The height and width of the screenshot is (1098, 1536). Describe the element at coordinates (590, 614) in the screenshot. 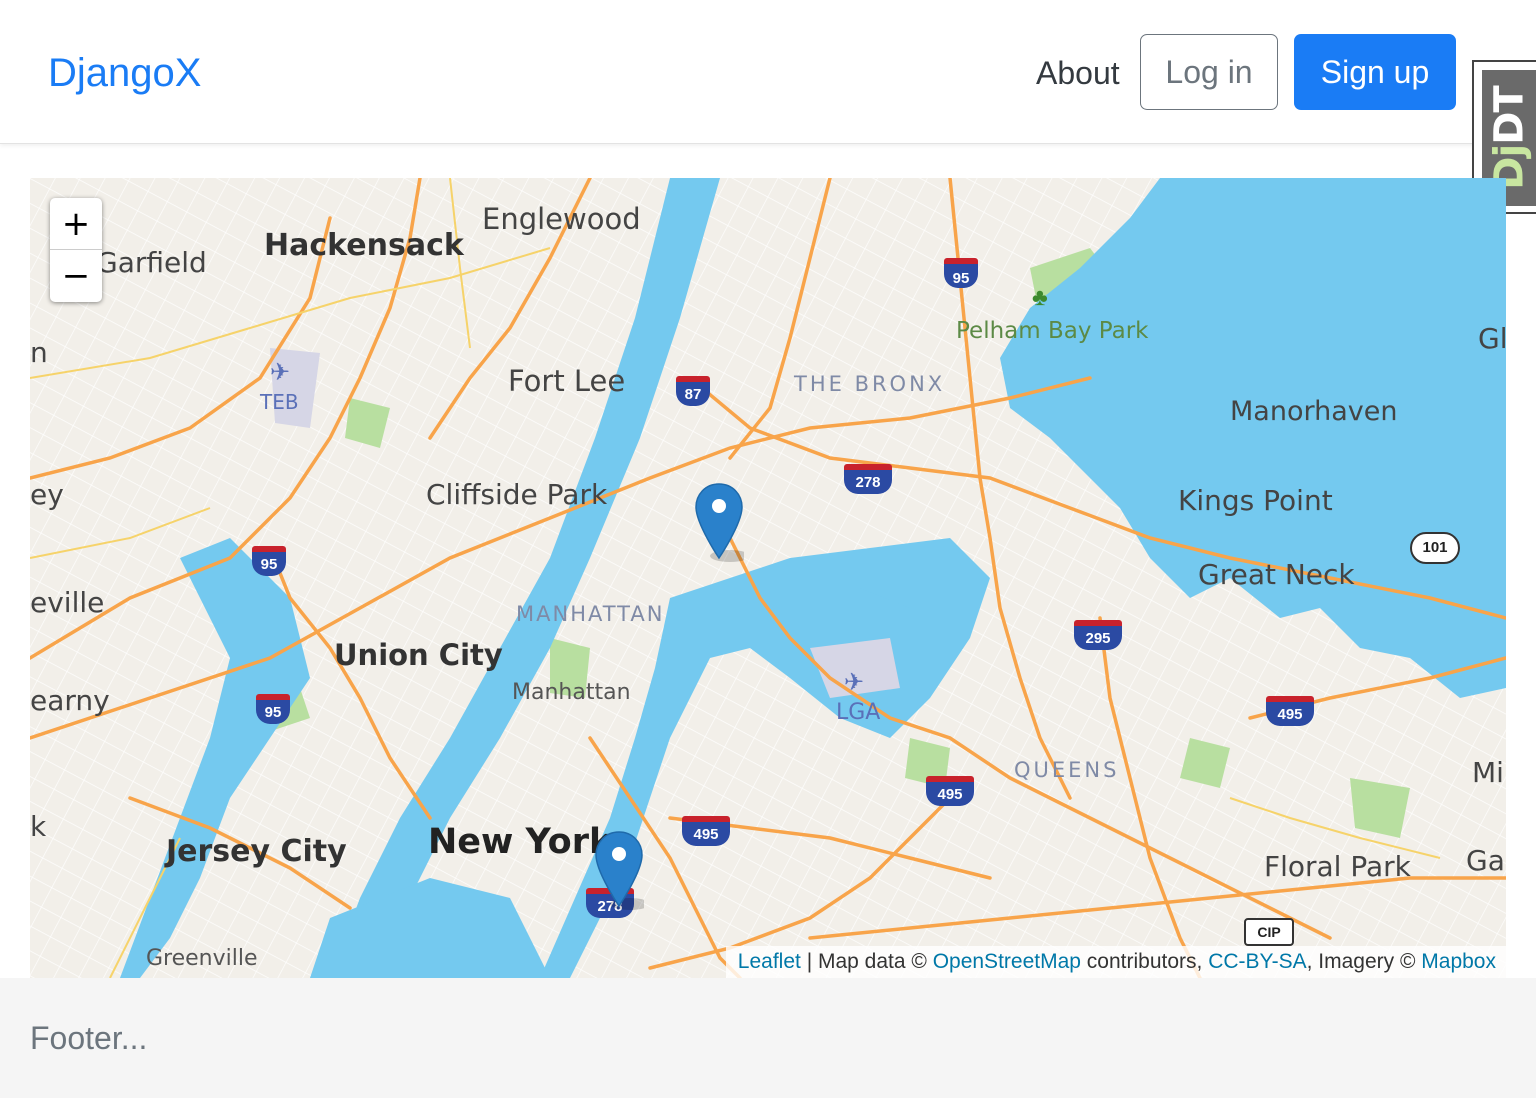

I see `map-label: MANHATTAN` at that location.